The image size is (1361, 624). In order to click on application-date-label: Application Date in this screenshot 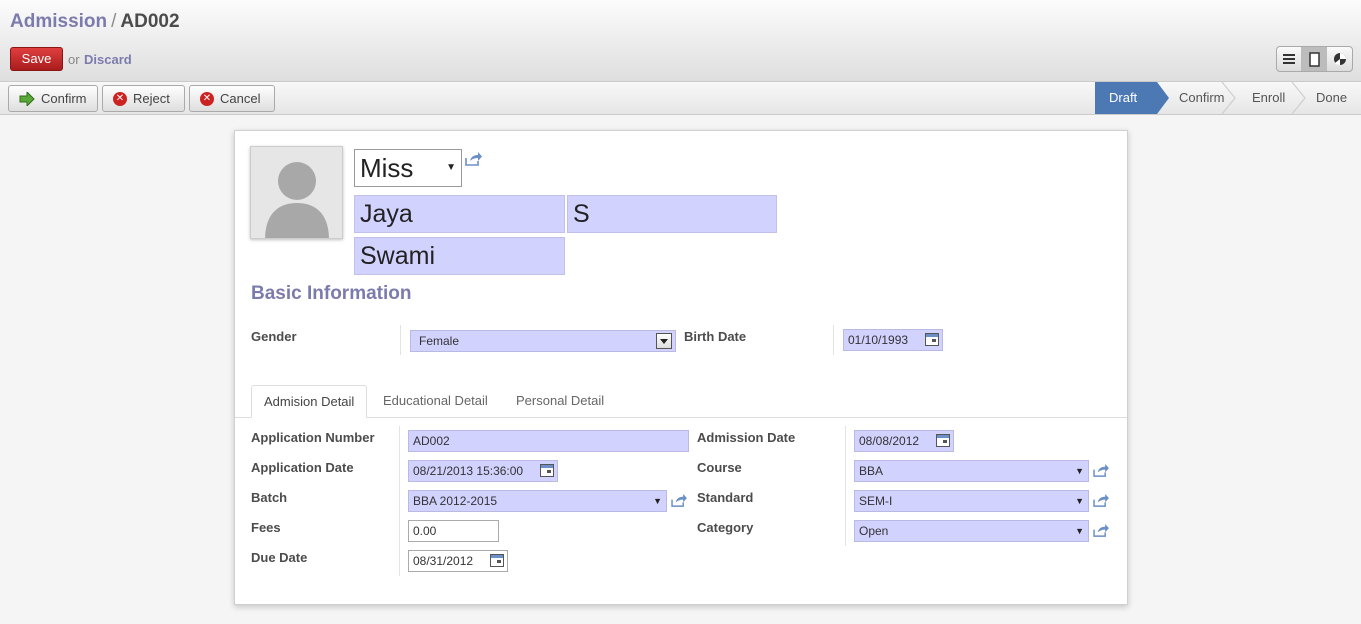, I will do `click(302, 467)`.